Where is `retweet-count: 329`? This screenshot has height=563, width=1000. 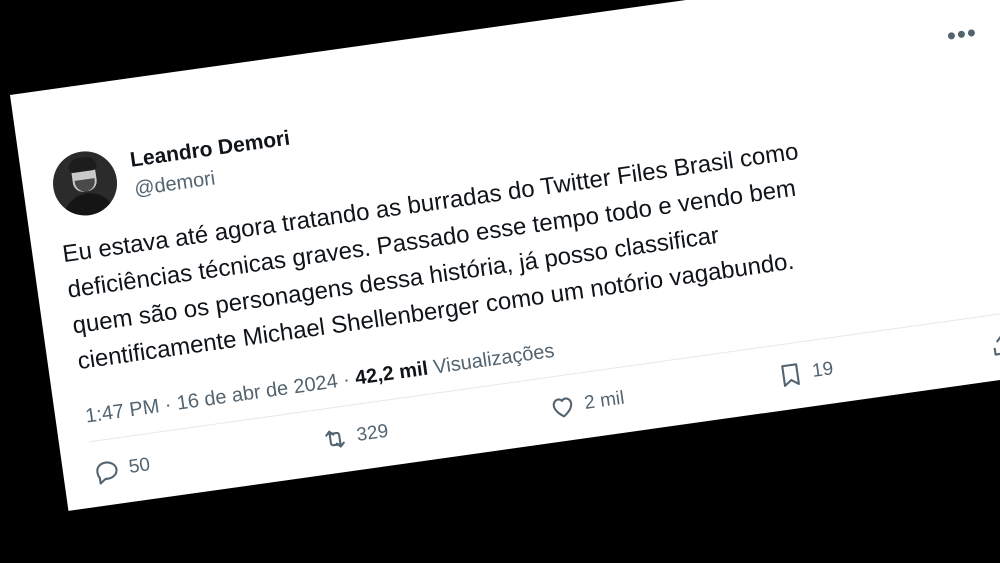 retweet-count: 329 is located at coordinates (372, 433).